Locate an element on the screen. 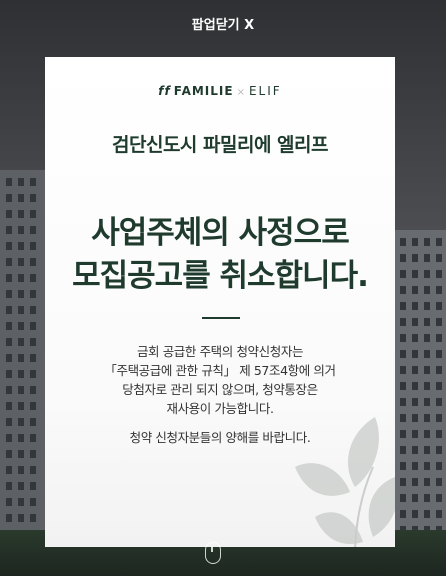  brand-logo: ff FAMILIE × ELIF is located at coordinates (220, 91).